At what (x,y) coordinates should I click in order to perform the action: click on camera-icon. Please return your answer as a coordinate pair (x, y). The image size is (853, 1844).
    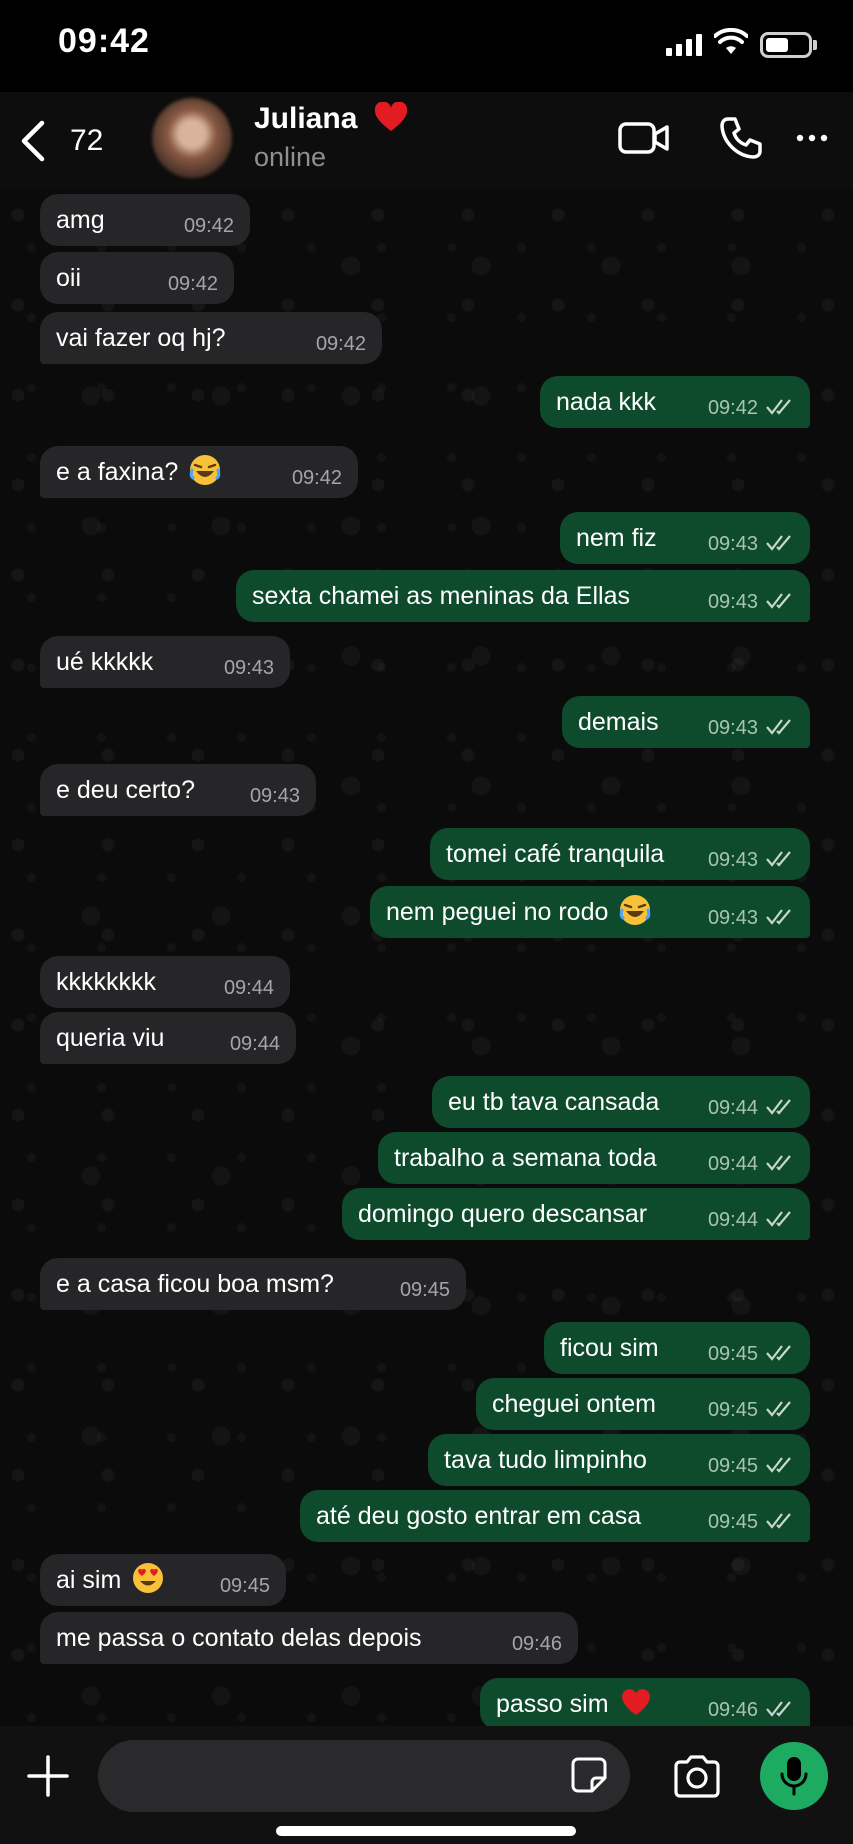
    Looking at the image, I should click on (697, 1776).